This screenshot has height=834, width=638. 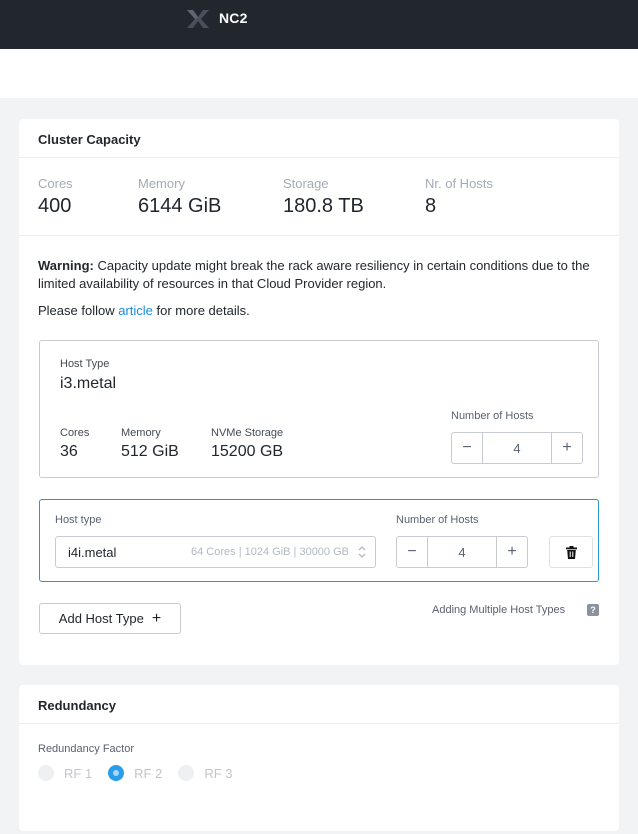 I want to click on existing-hosts-stepper: − 4 +, so click(x=517, y=448).